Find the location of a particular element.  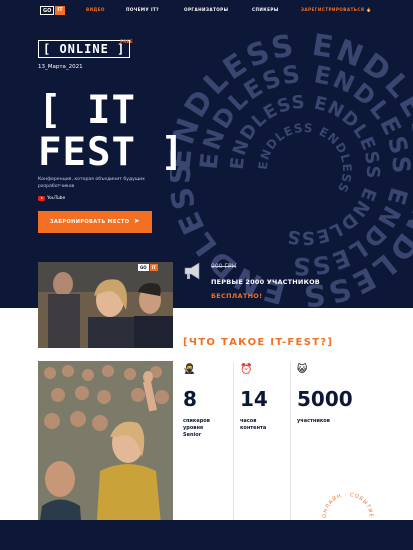

nav-link-speakers: СПИКЕРЫ is located at coordinates (265, 9).